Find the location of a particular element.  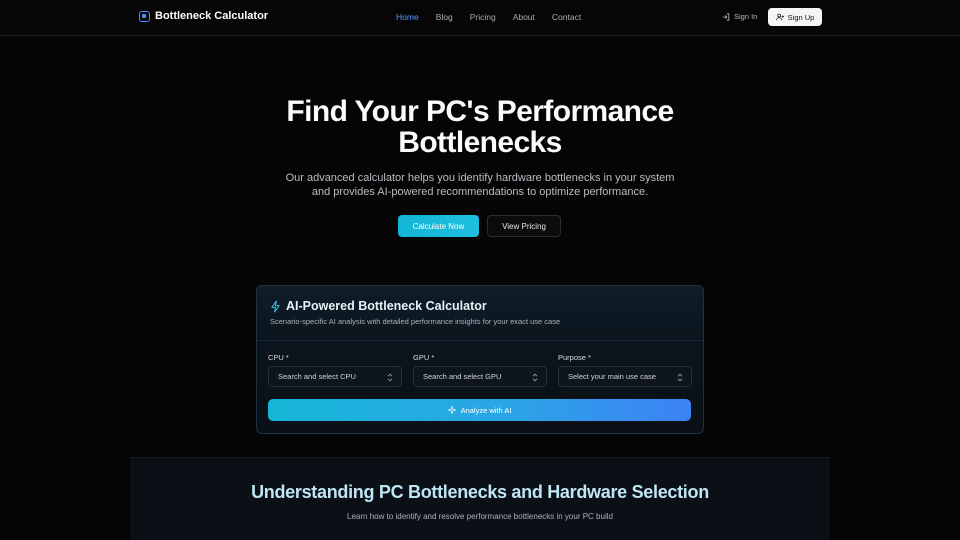

gpu-select-placeholder: Search and select GPU is located at coordinates (462, 376).